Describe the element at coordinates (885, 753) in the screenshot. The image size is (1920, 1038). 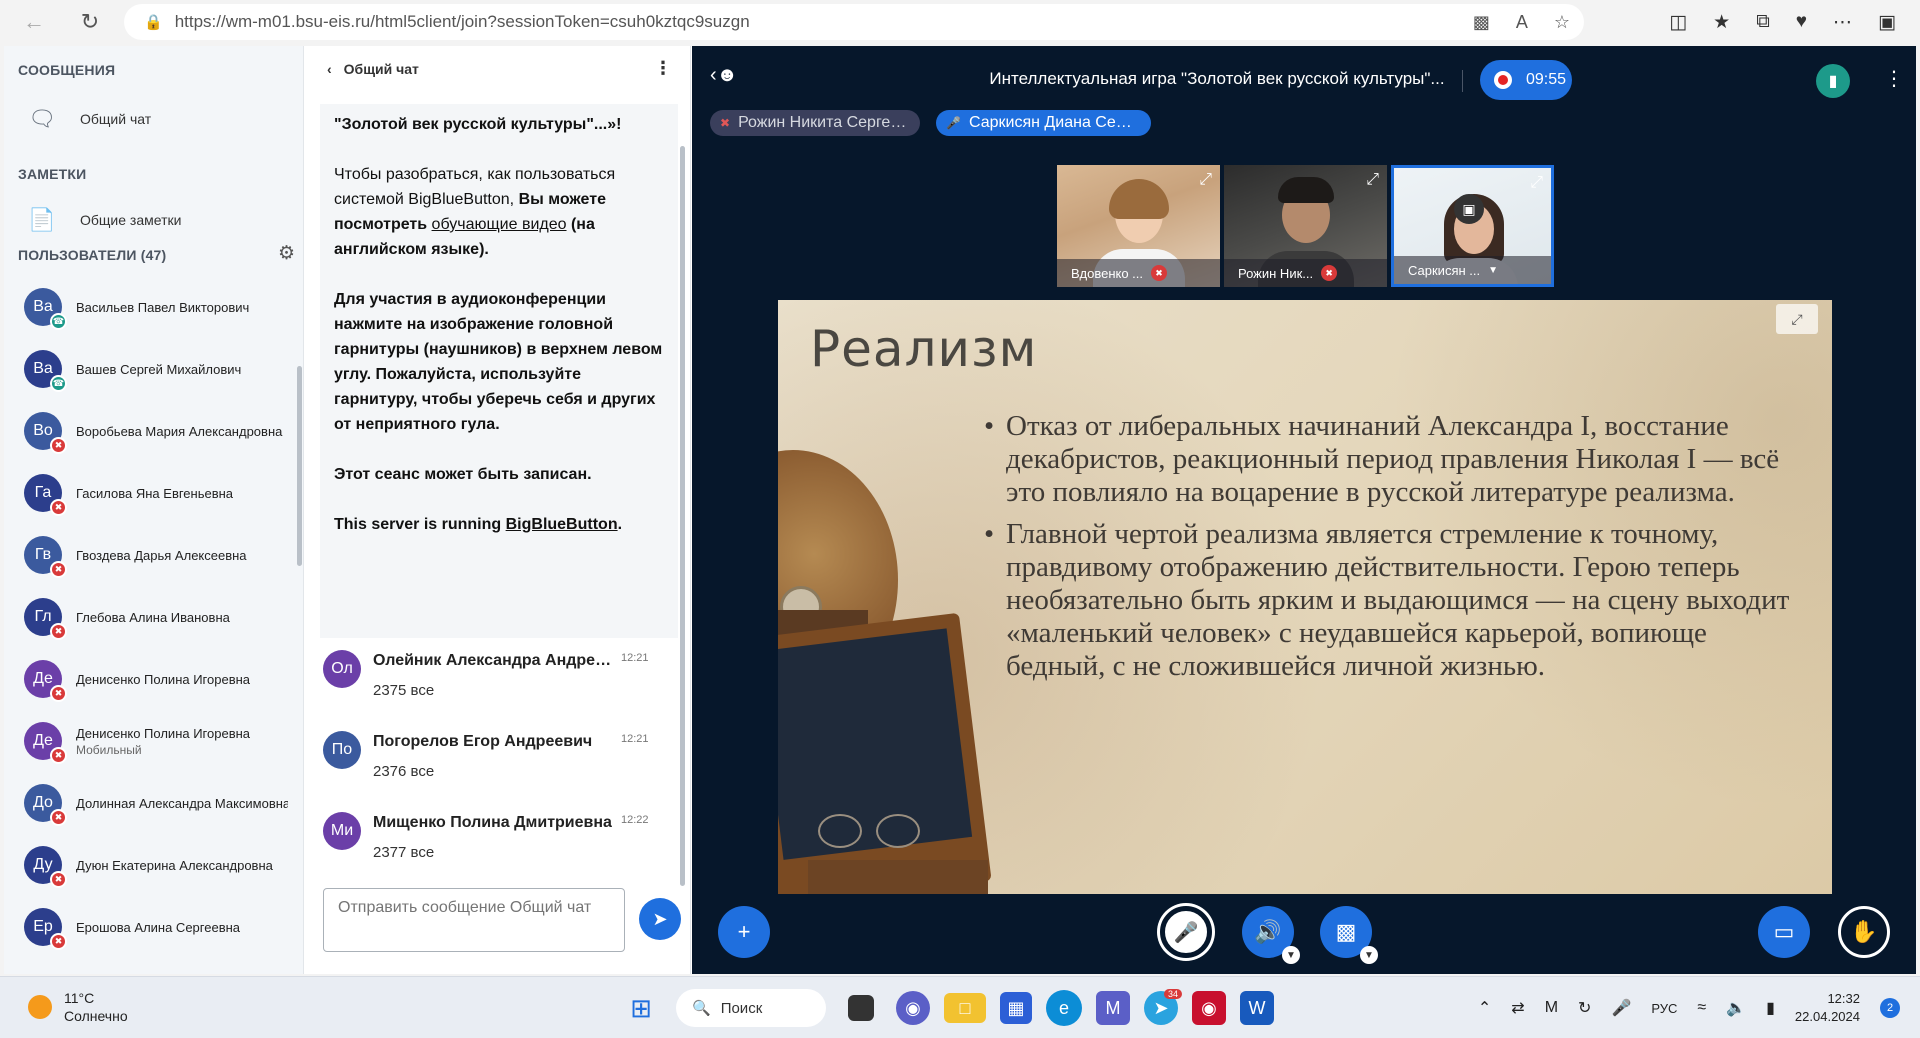
I see `chalkboard-image` at that location.